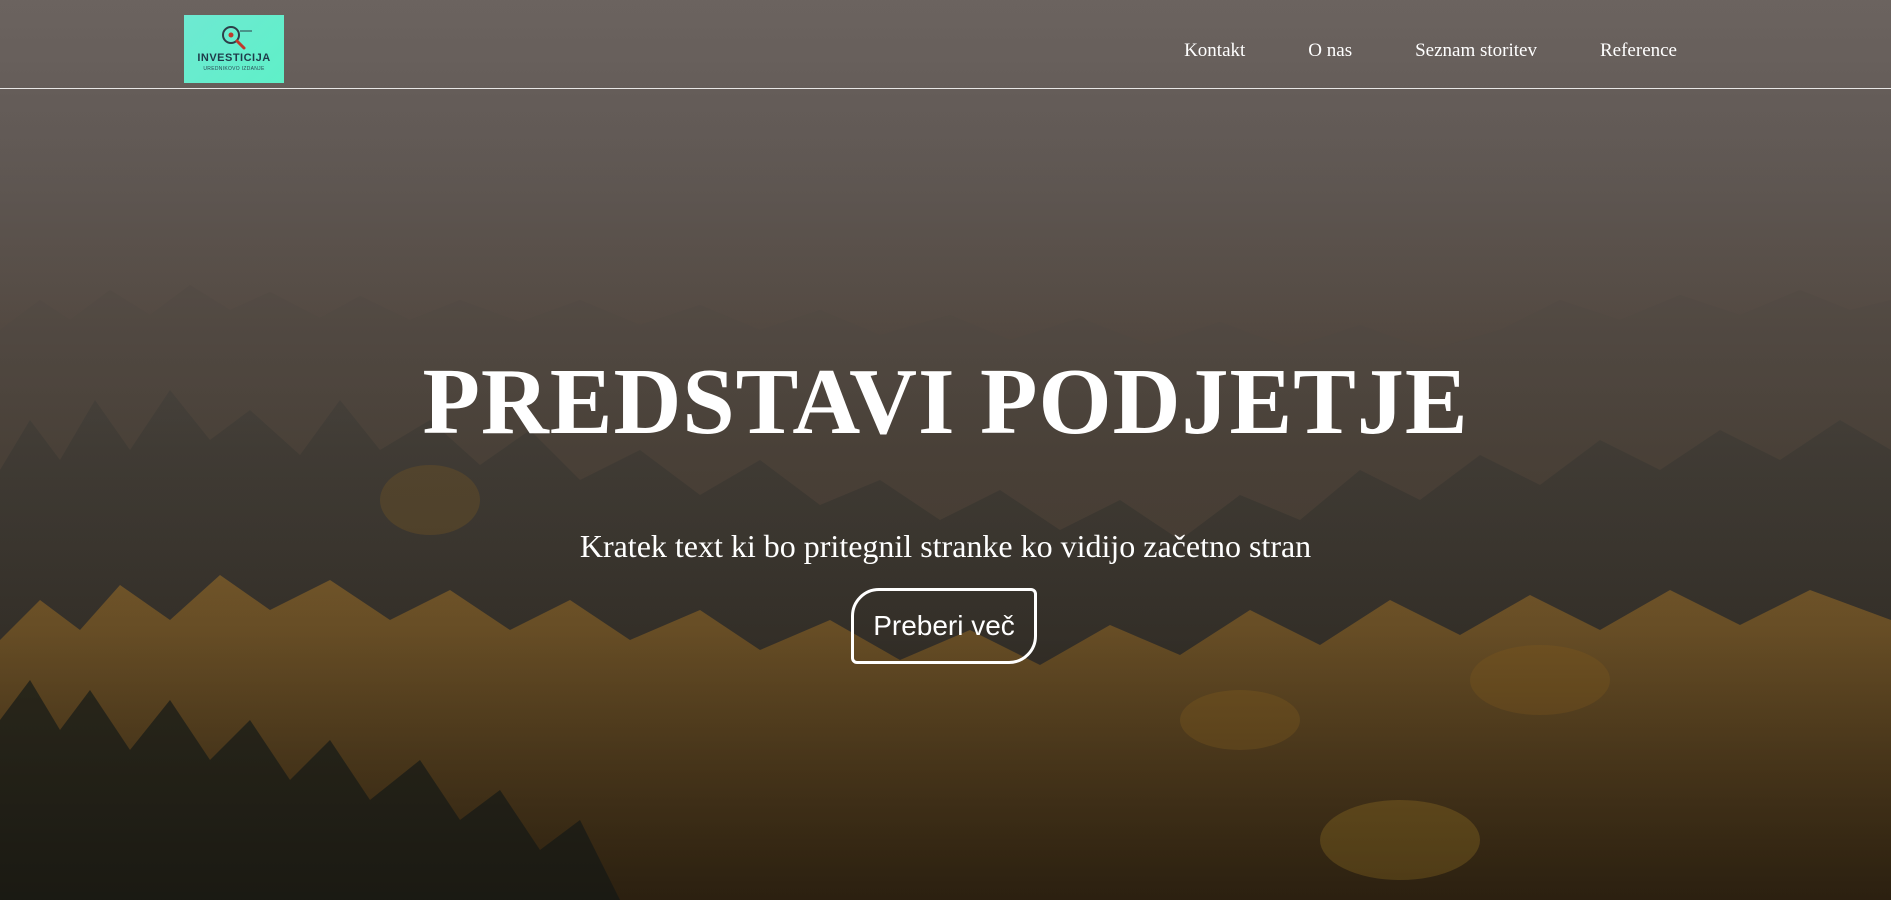 Image resolution: width=1891 pixels, height=900 pixels. Describe the element at coordinates (945, 402) in the screenshot. I see `hero-title: PREDSTAVI PODJETJE` at that location.